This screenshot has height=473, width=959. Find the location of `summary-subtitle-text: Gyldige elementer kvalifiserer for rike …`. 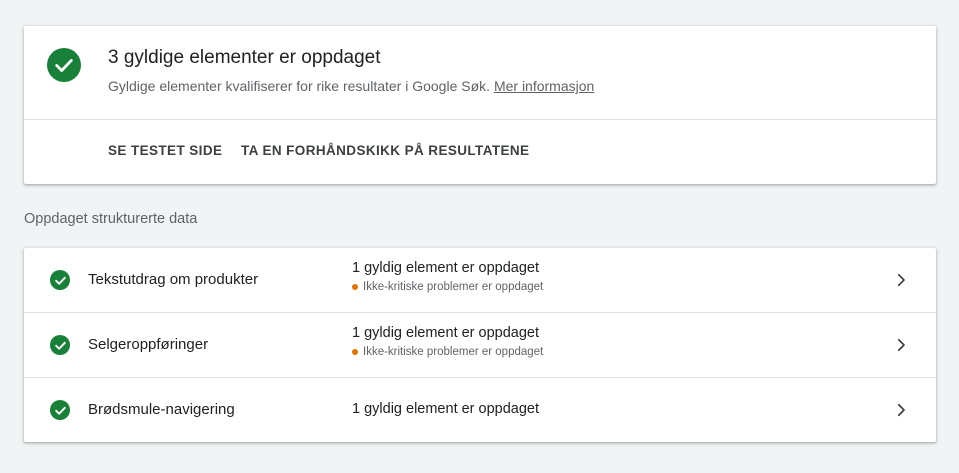

summary-subtitle-text: Gyldige elementer kvalifiserer for rike … is located at coordinates (299, 86).